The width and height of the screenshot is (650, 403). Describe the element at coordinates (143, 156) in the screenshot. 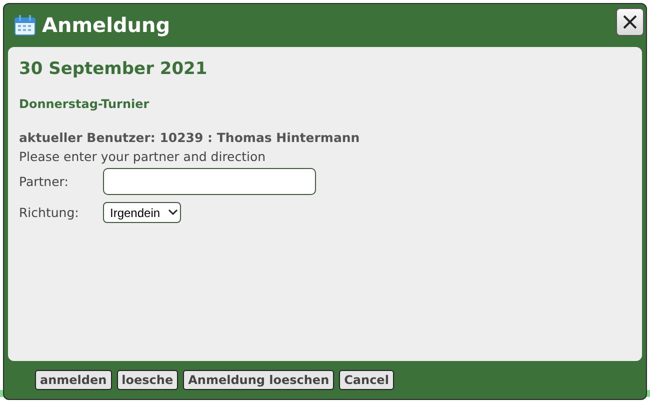

I see `instruction-text: Please enter your partner and direction` at that location.